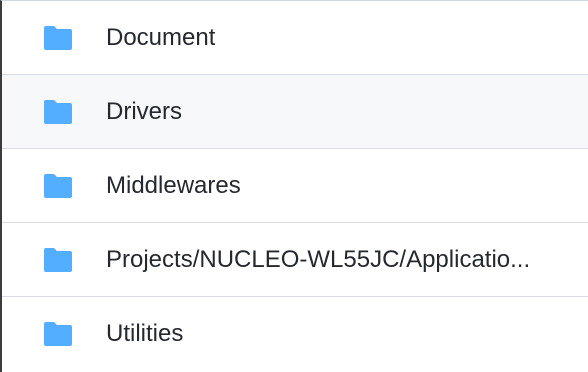 The width and height of the screenshot is (588, 372). What do you see at coordinates (160, 38) in the screenshot?
I see `list-item-label: Document` at bounding box center [160, 38].